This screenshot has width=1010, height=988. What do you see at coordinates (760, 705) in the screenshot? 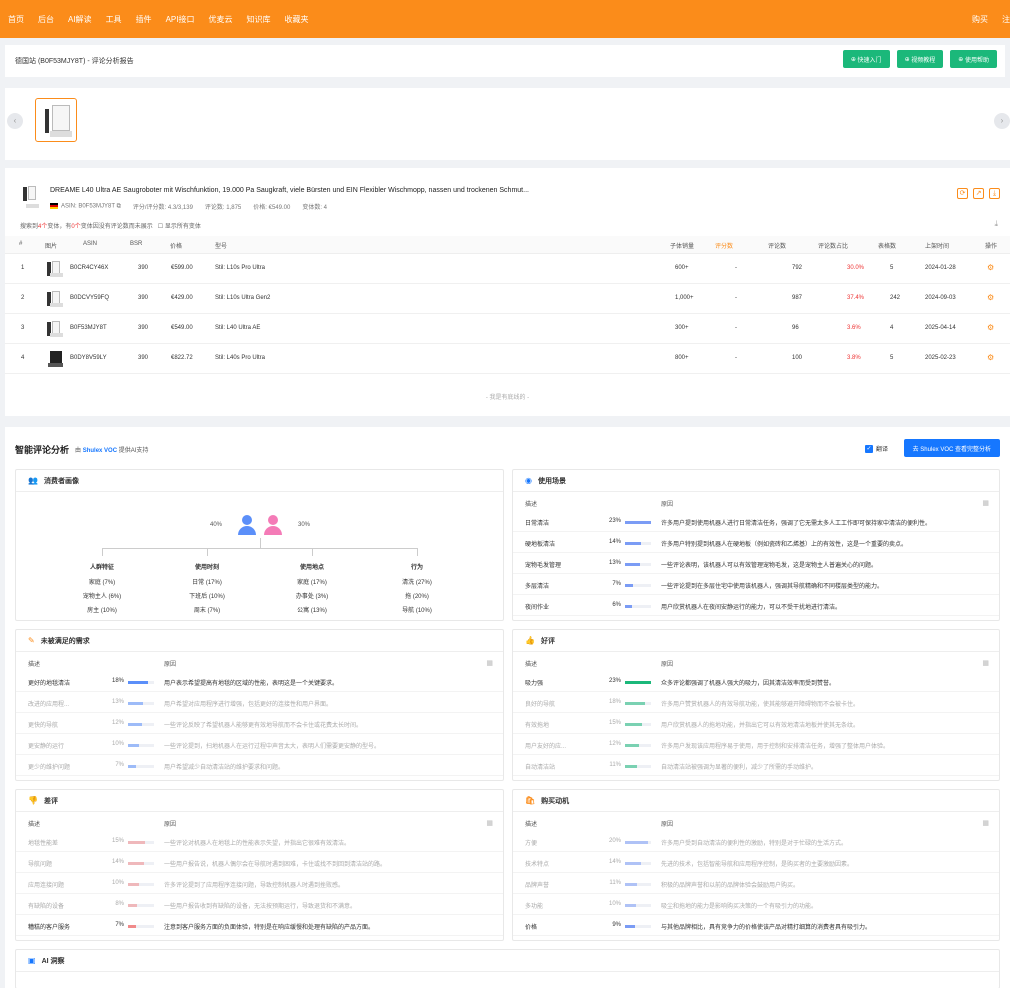
I see `row-reason: 许多用户赞赏机器人的有效导航功能，使其能够避开障碍物而不会被卡住。` at bounding box center [760, 705].